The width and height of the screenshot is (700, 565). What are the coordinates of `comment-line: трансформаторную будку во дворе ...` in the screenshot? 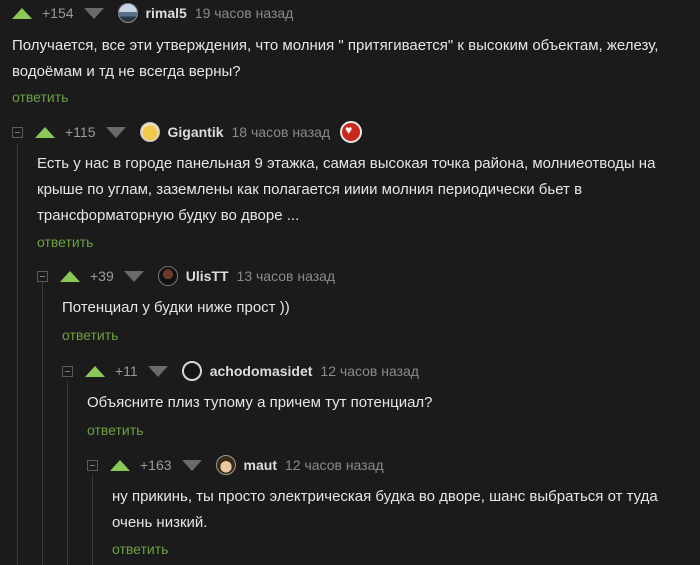 It's located at (168, 215).